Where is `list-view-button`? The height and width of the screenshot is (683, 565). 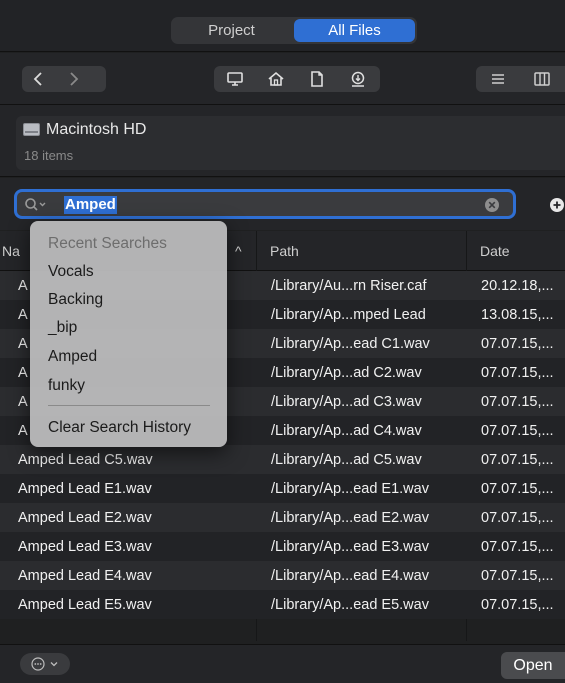
list-view-button is located at coordinates (498, 79).